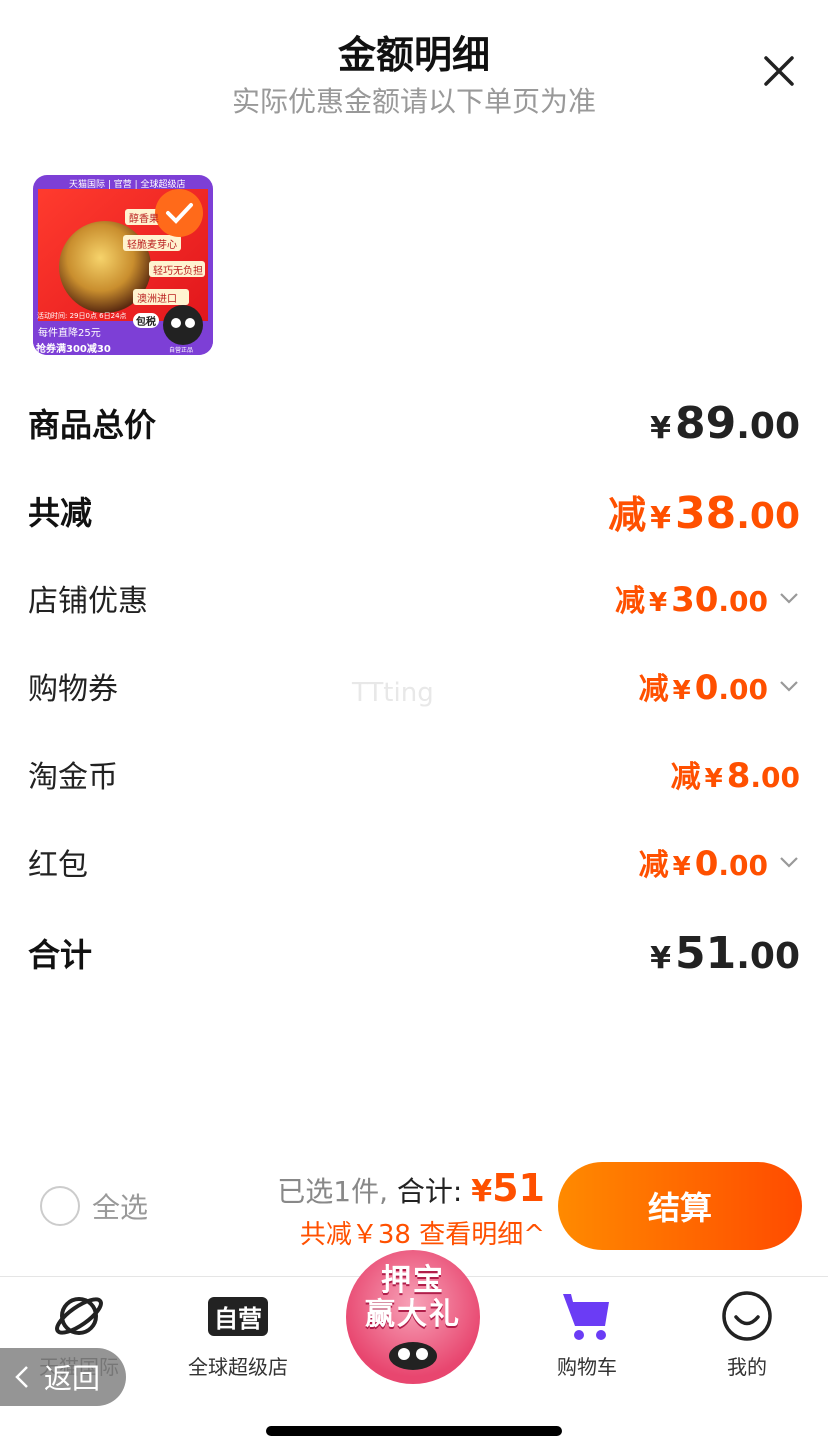 The height and width of the screenshot is (1453, 828). What do you see at coordinates (413, 1356) in the screenshot?
I see `mascot-icon` at bounding box center [413, 1356].